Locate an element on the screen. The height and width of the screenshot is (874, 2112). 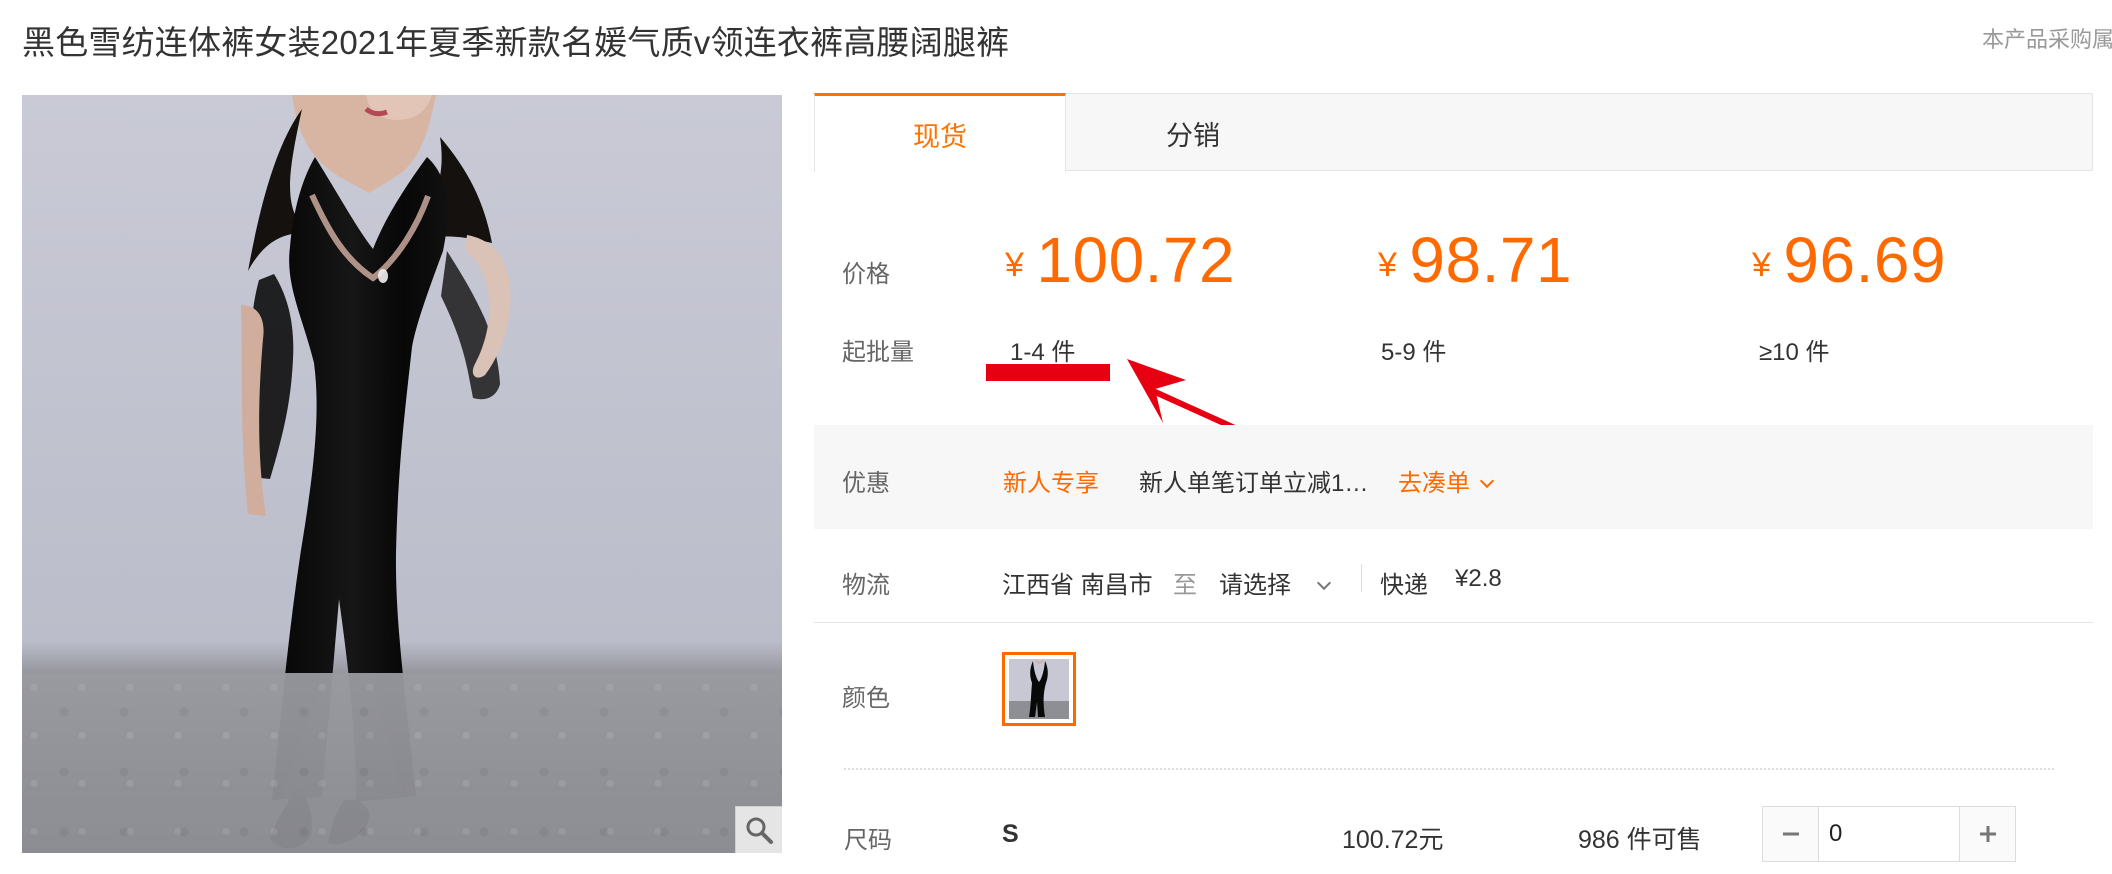
plus-icon is located at coordinates (1987, 834).